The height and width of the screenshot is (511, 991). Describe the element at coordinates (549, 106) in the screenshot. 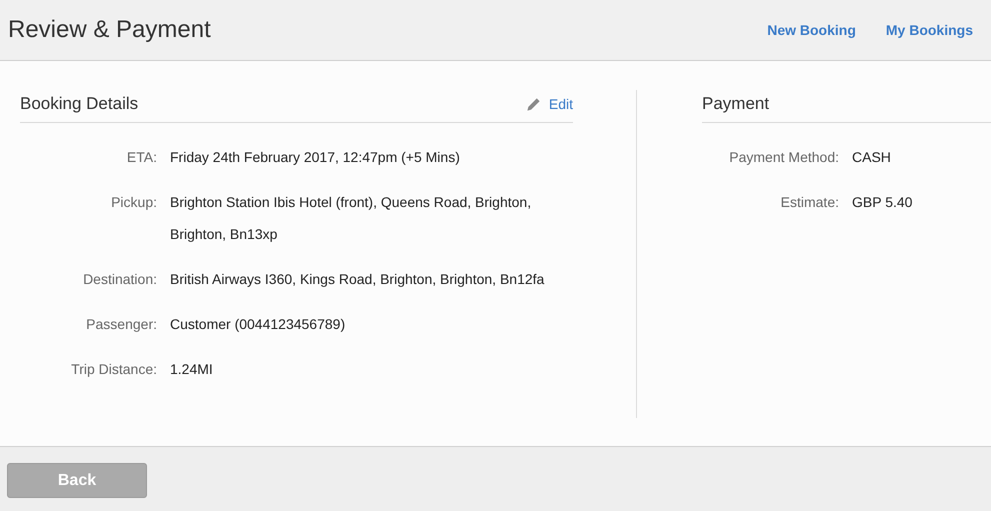

I see `edit-link: Edit` at that location.